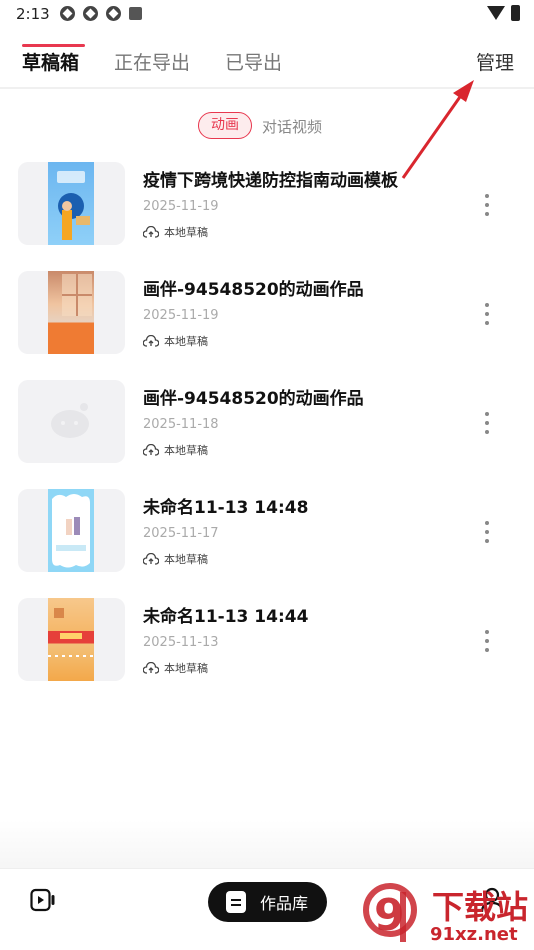 The width and height of the screenshot is (534, 950). I want to click on notification-icons, so click(101, 13).